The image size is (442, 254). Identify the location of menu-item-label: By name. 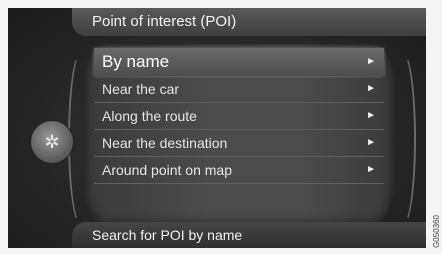
(136, 61).